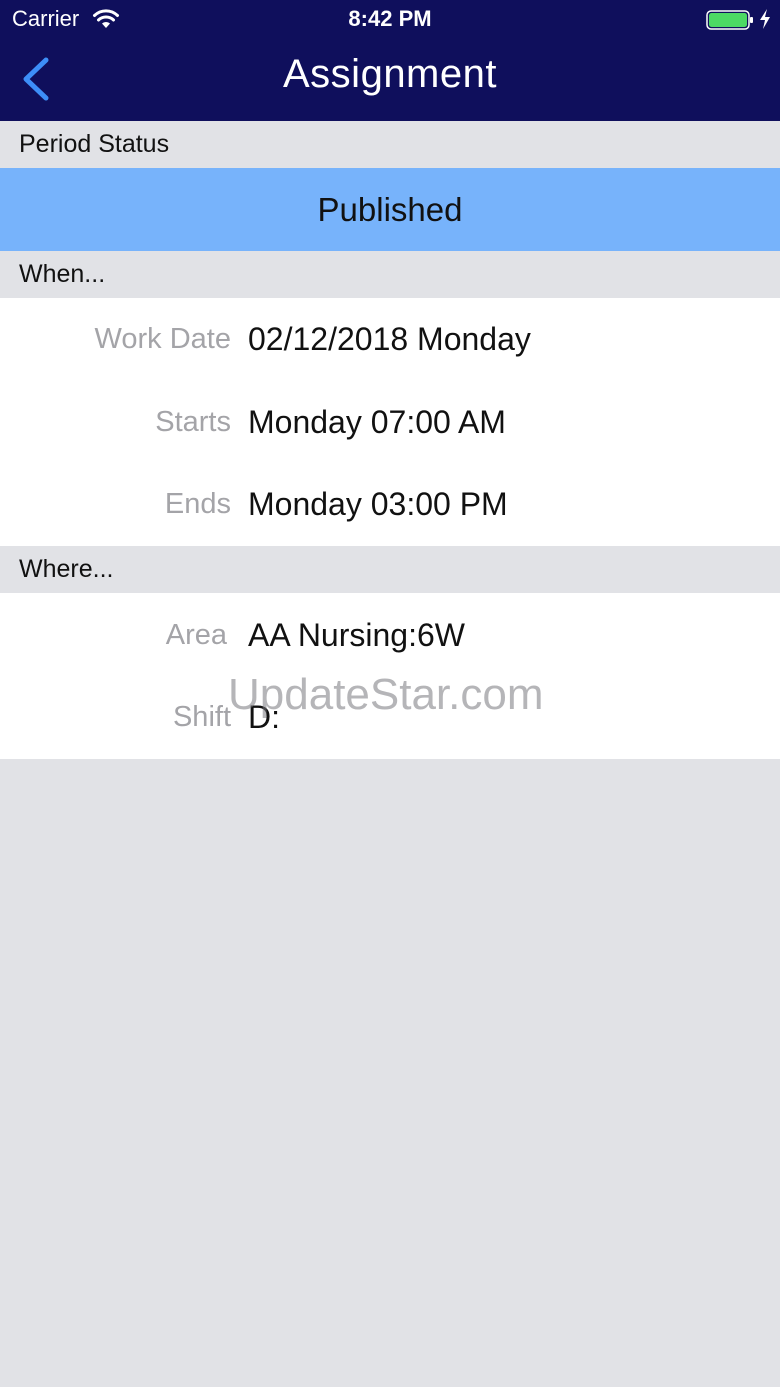 The height and width of the screenshot is (1387, 780). I want to click on shift-label: Shift, so click(201, 717).